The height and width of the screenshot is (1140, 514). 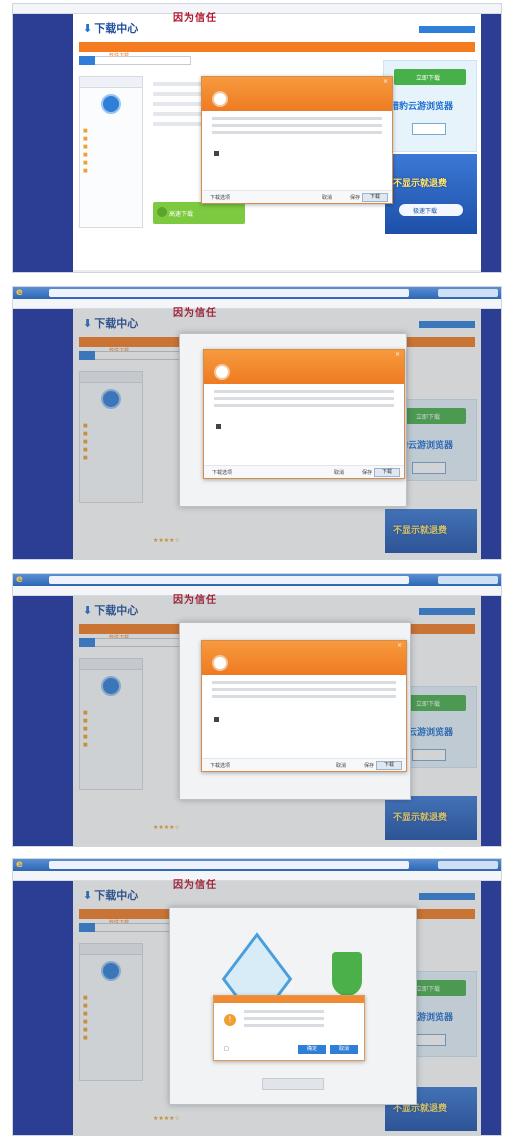 I want to click on confirm-message, so click(x=284, y=1020).